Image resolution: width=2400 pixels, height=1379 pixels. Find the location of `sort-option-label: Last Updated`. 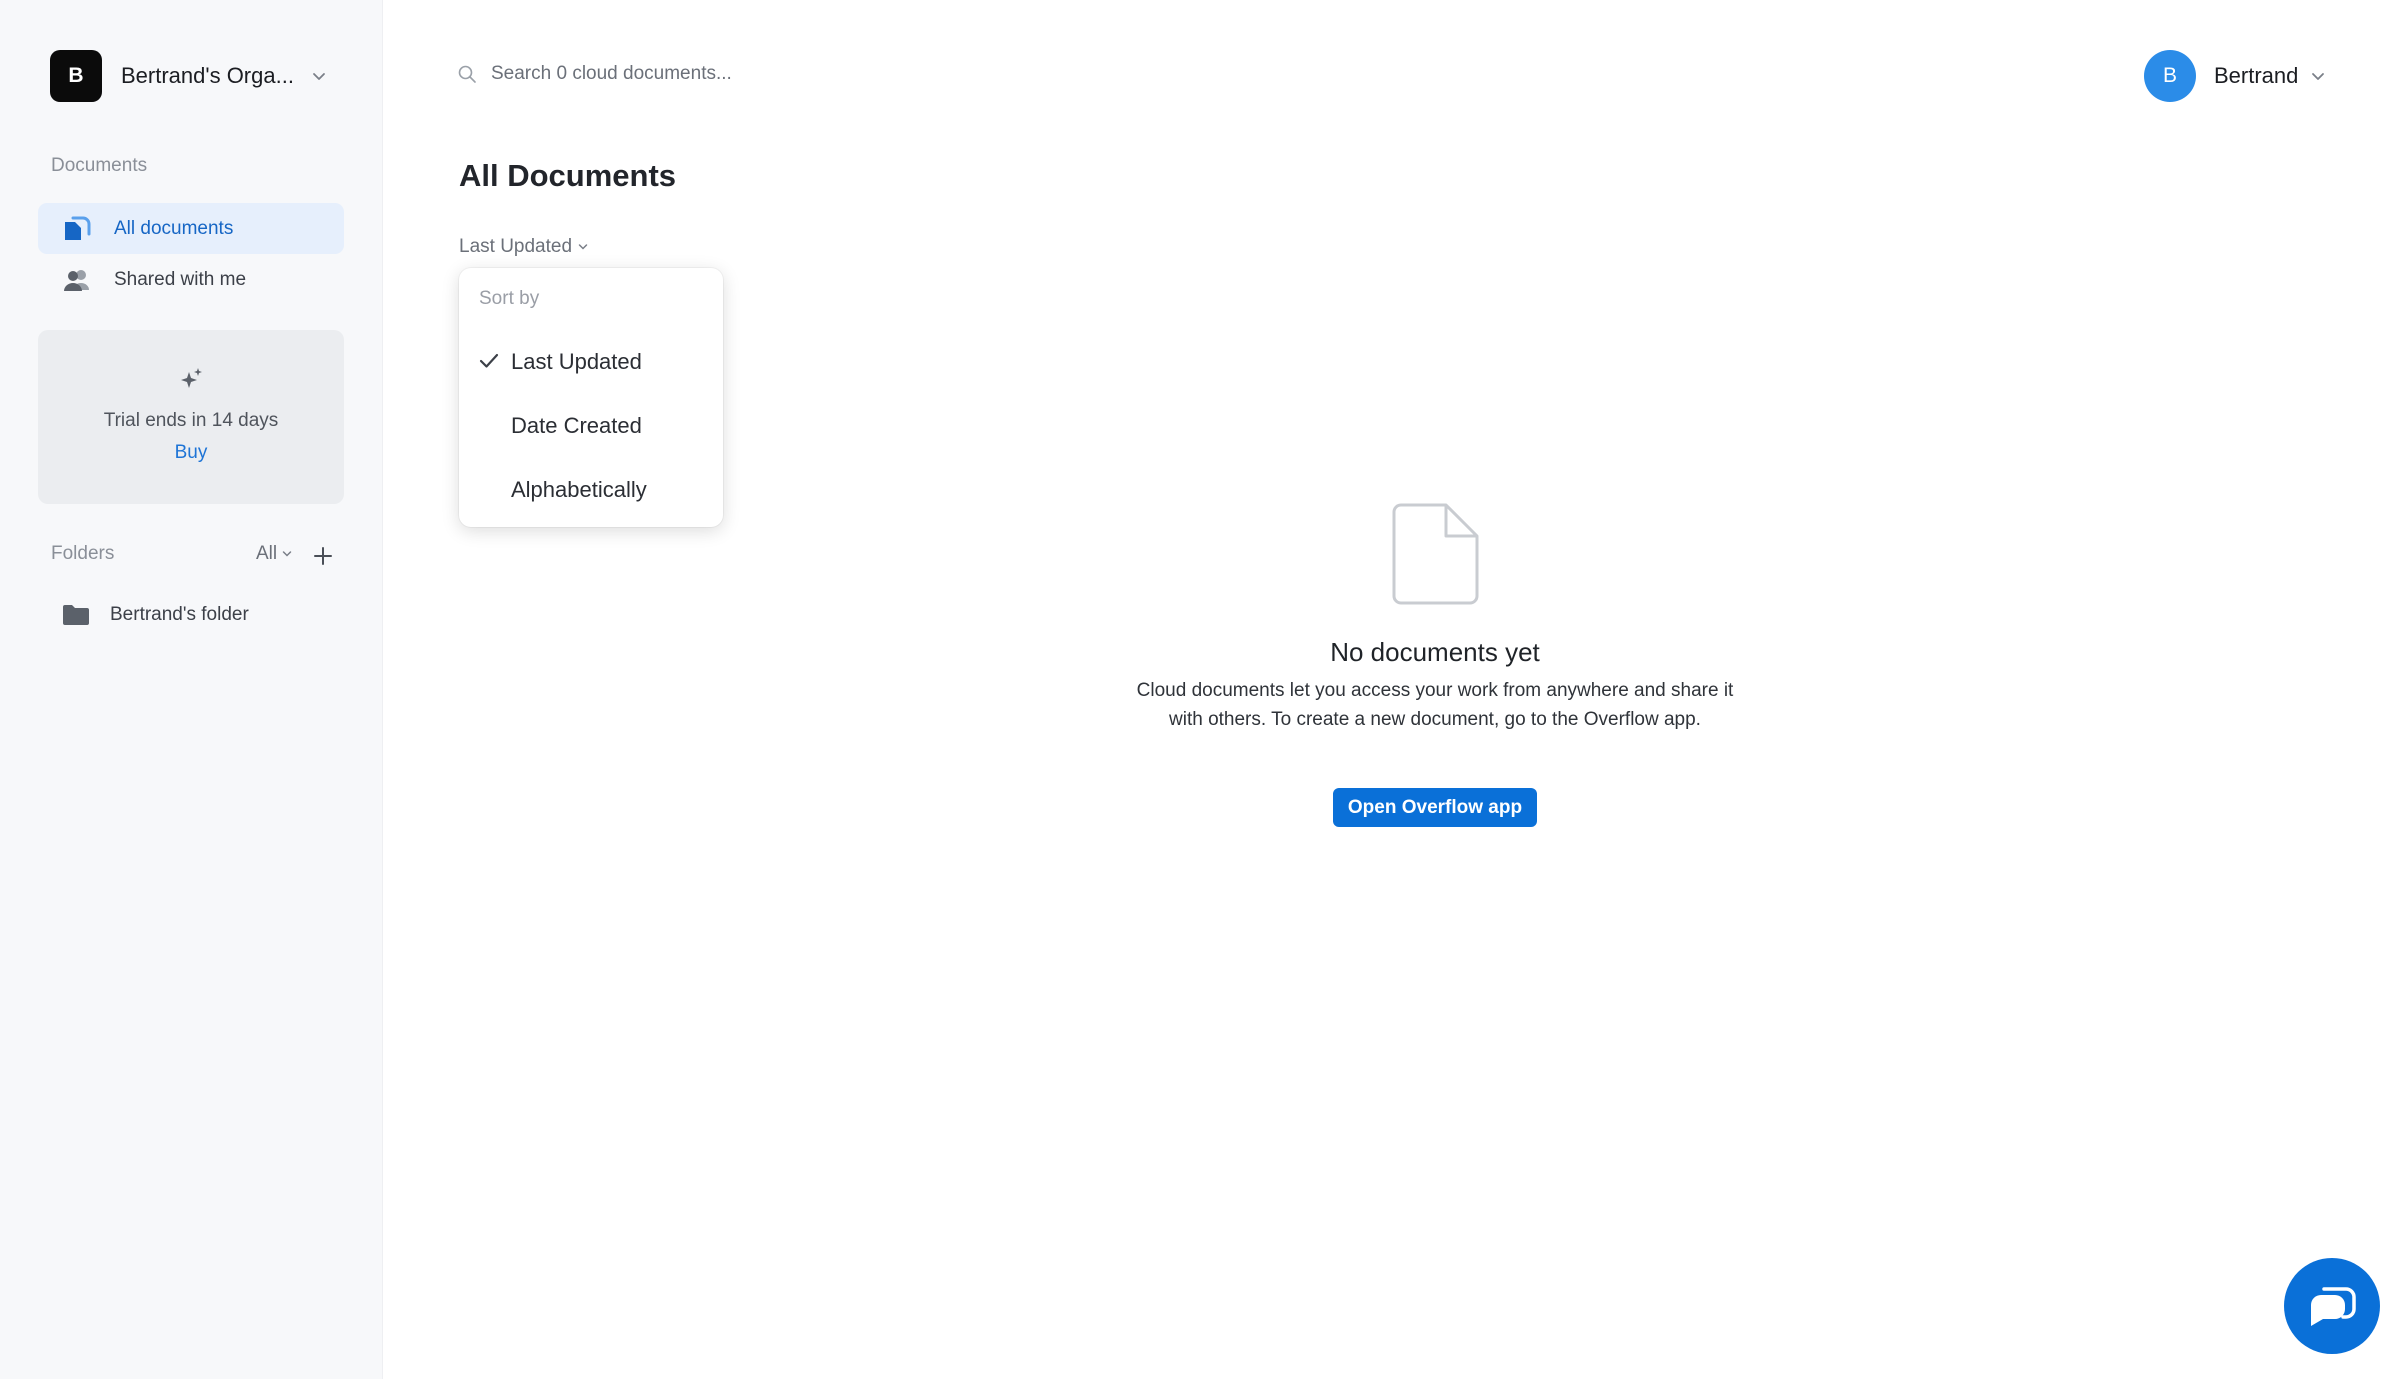

sort-option-label: Last Updated is located at coordinates (576, 361).